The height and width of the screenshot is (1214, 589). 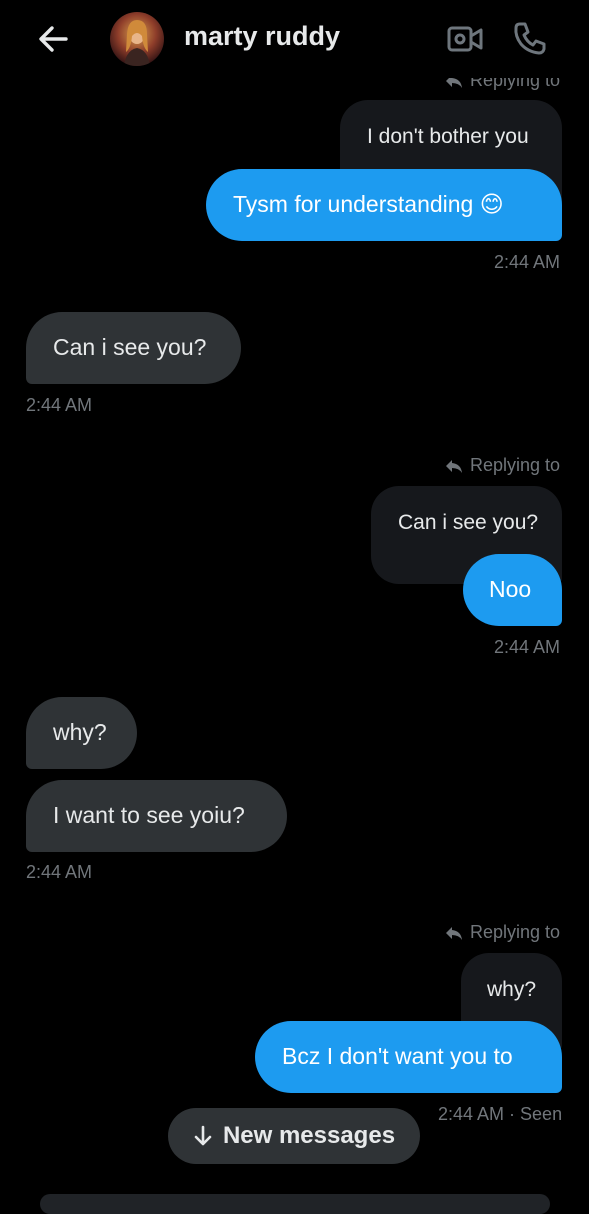 What do you see at coordinates (448, 136) in the screenshot?
I see `quoted-message-text: I don't bother you` at bounding box center [448, 136].